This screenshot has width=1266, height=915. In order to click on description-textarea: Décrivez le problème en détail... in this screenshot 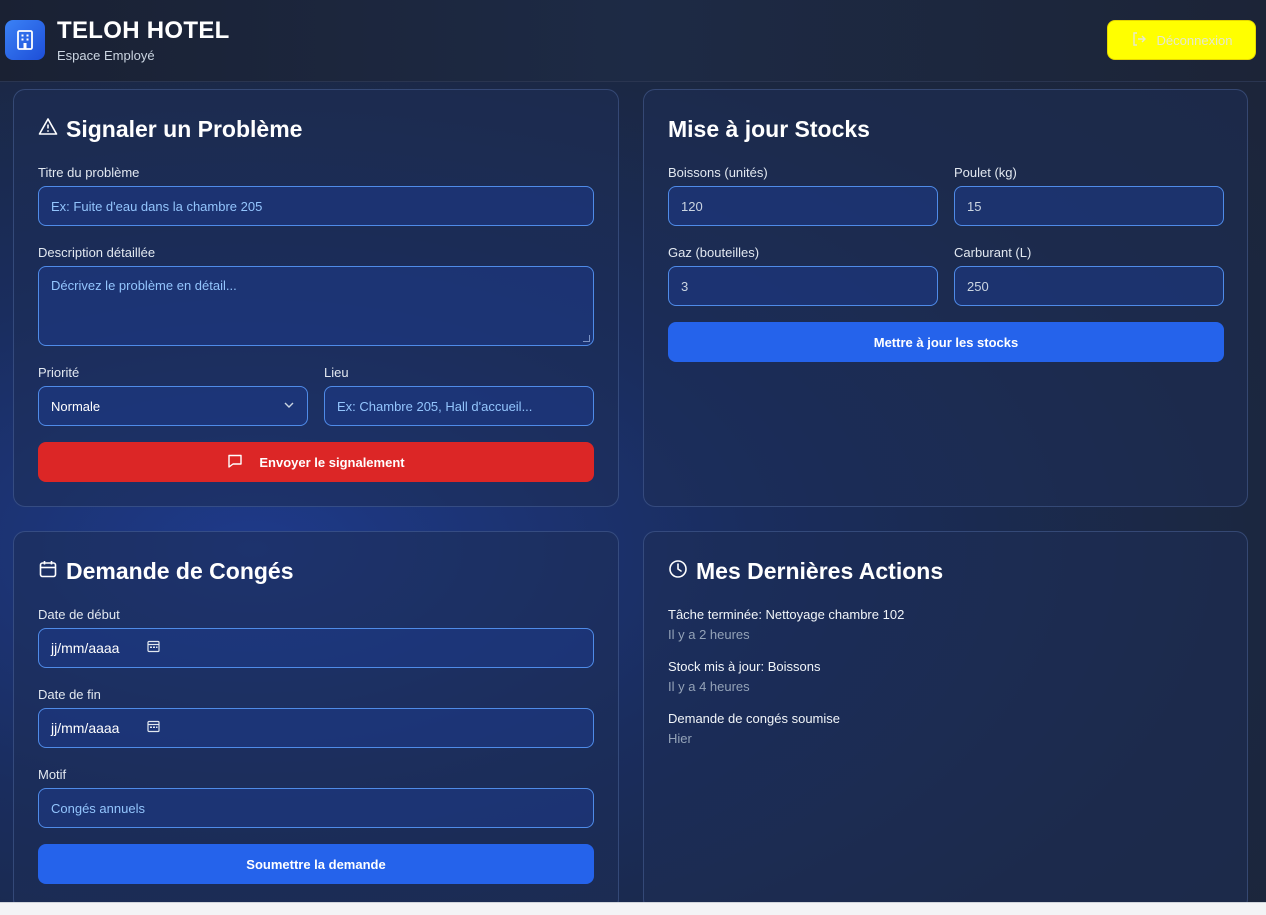, I will do `click(316, 306)`.